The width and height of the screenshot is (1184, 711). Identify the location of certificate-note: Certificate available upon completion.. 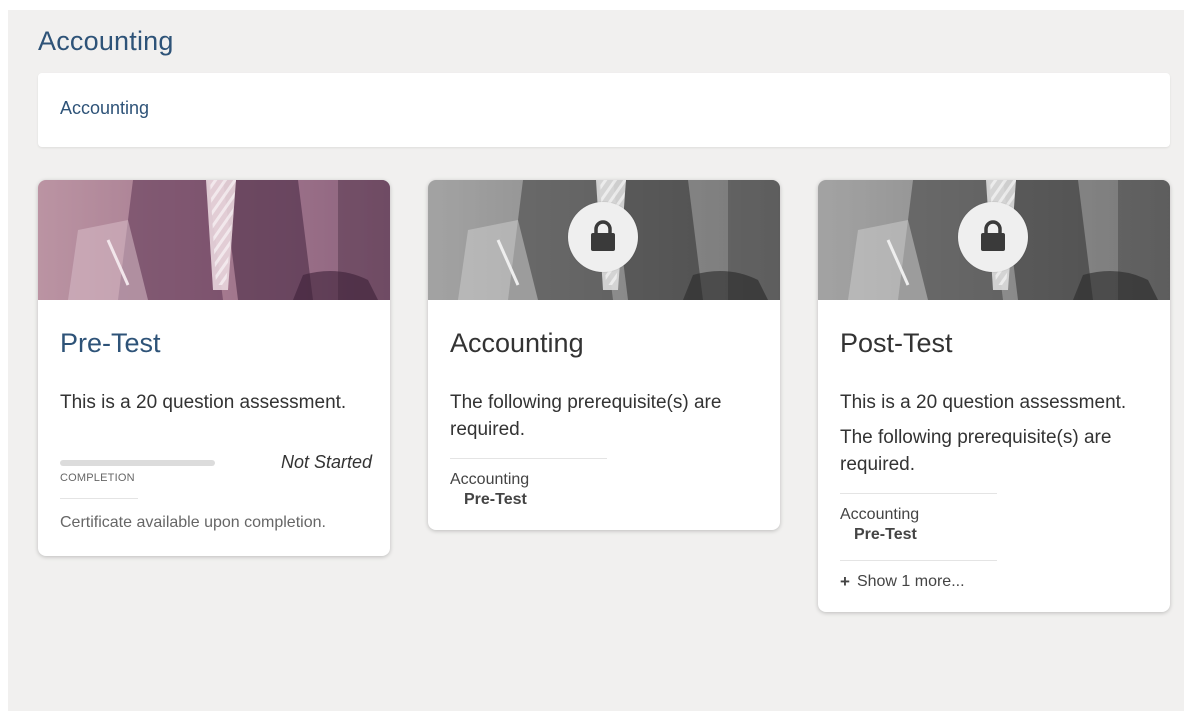
(193, 522).